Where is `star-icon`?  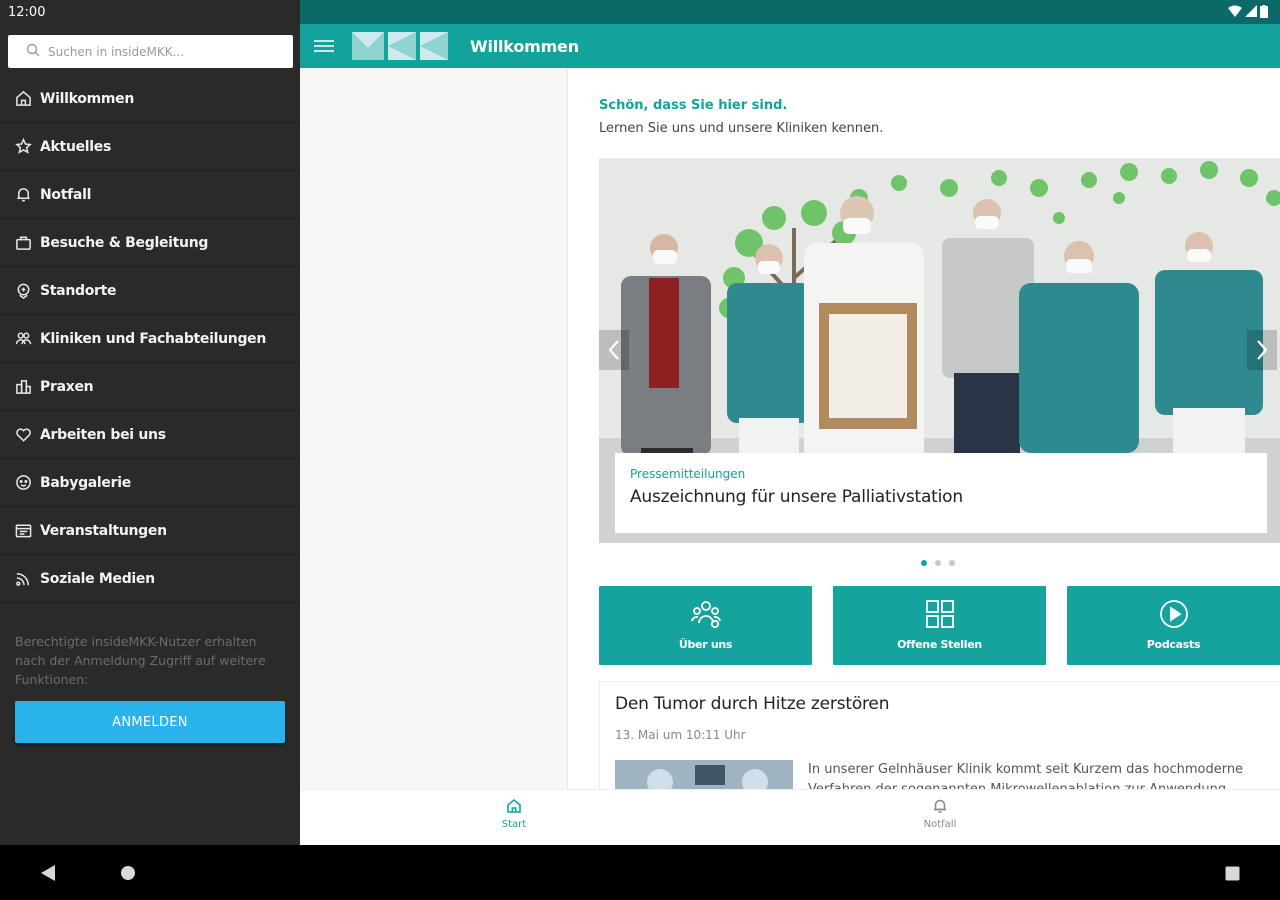
star-icon is located at coordinates (23, 147).